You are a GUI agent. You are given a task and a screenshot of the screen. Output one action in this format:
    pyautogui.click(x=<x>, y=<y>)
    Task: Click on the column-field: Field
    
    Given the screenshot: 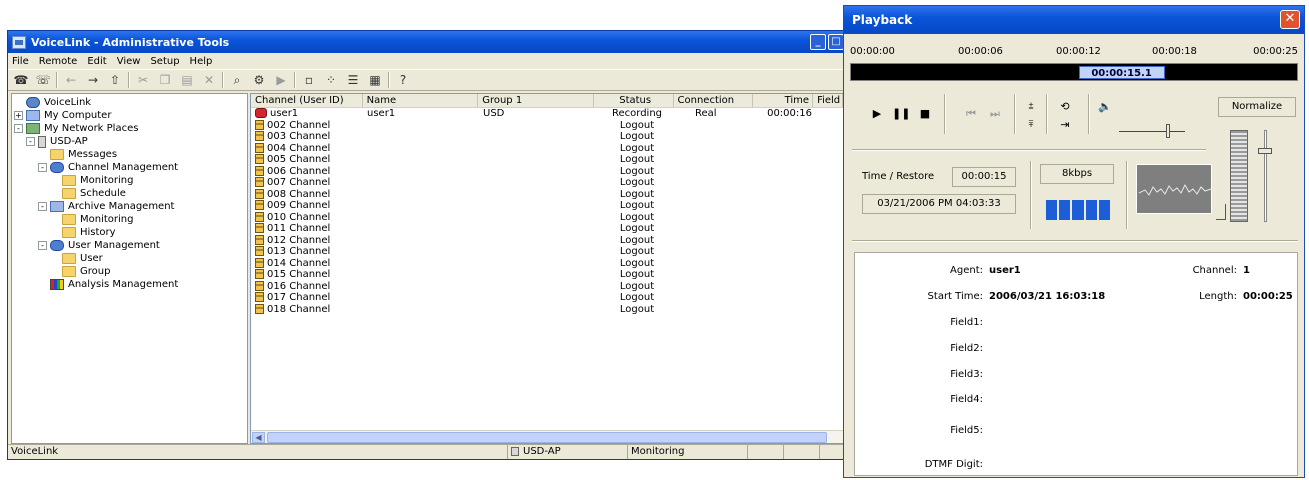 What is the action you would take?
    pyautogui.click(x=828, y=100)
    